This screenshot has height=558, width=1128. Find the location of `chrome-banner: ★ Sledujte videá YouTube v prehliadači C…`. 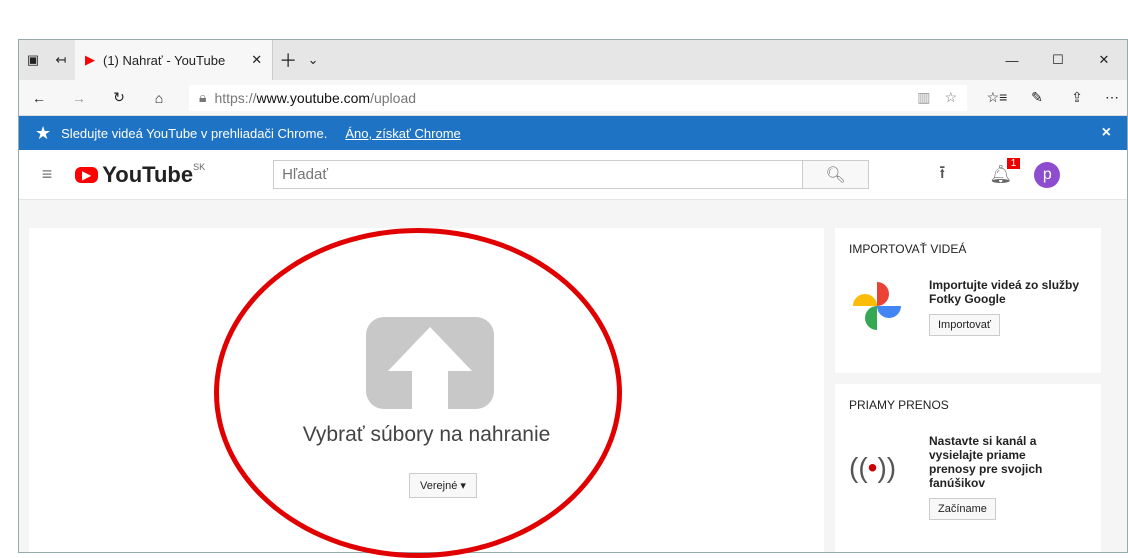

chrome-banner: ★ Sledujte videá YouTube v prehliadači C… is located at coordinates (573, 133).